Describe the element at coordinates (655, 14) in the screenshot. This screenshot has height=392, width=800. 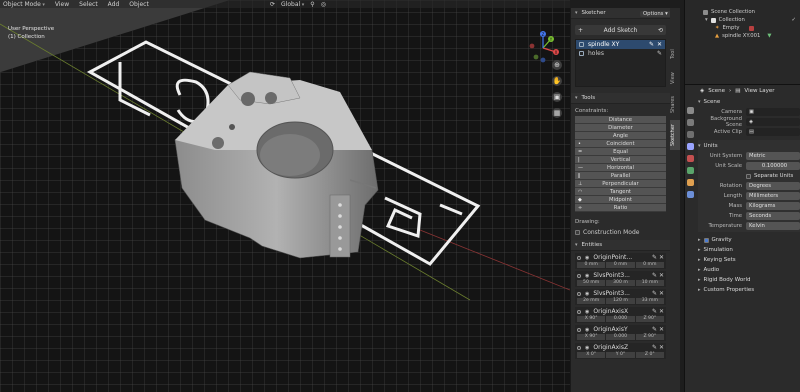
I see `options-dropdown: Options` at that location.